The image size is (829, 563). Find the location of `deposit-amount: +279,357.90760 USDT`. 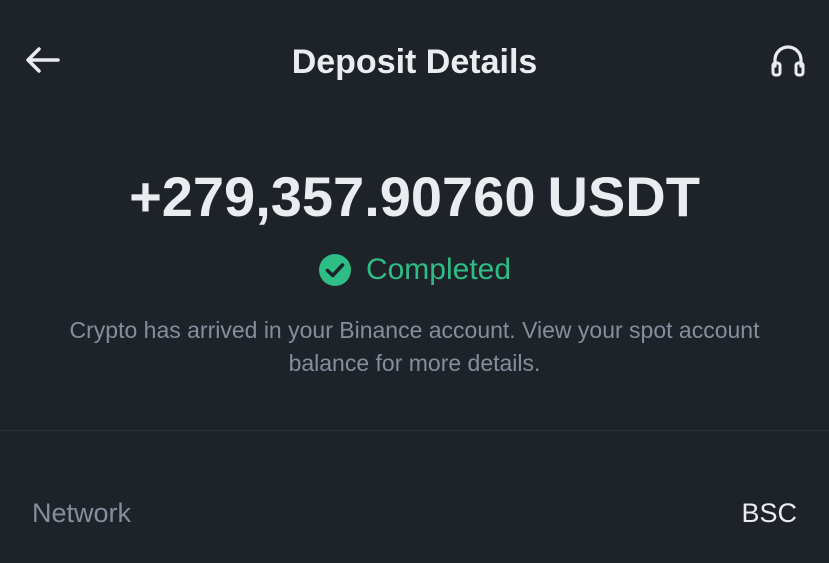

deposit-amount: +279,357.90760 USDT is located at coordinates (414, 197).